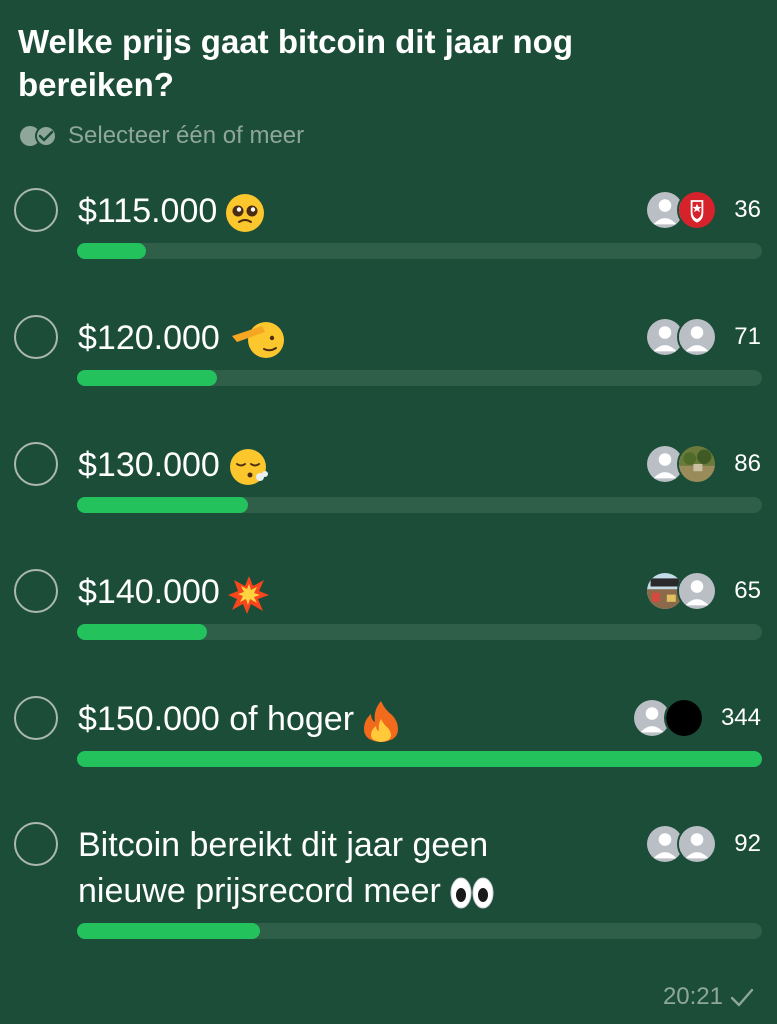  I want to click on option-label: $150.000 of hoger, so click(239, 719).